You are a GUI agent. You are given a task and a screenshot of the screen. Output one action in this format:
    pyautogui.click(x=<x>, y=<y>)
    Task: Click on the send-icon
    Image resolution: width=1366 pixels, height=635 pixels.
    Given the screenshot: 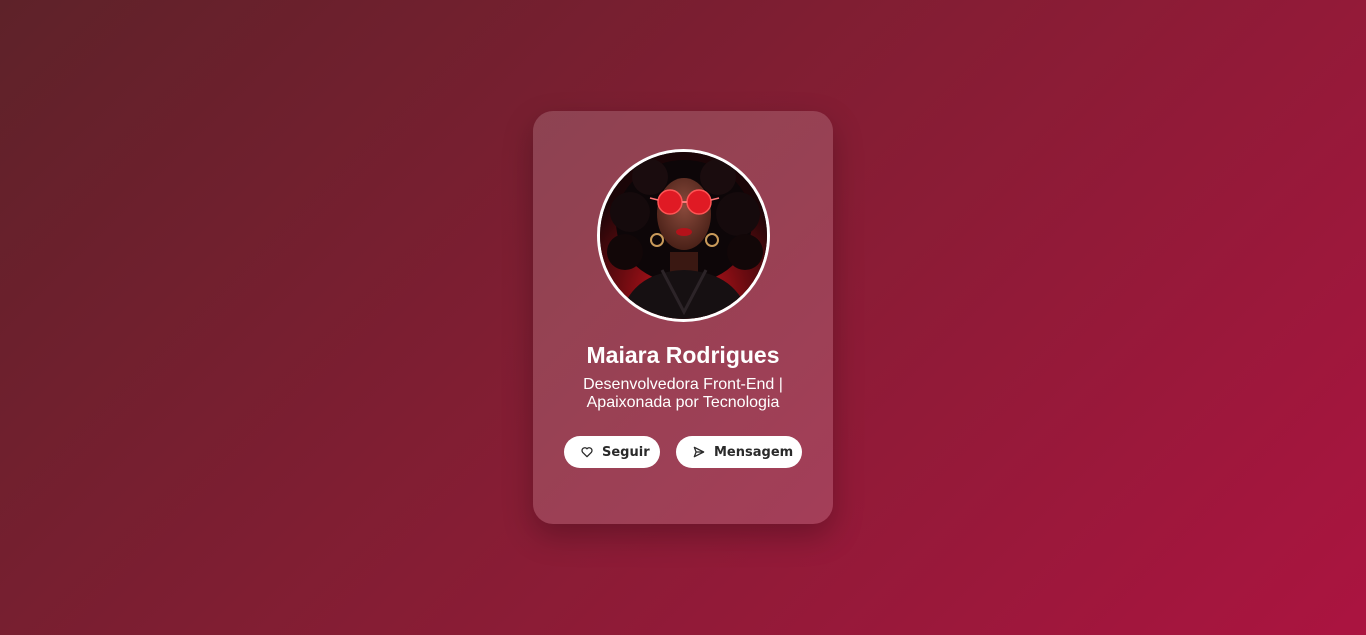 What is the action you would take?
    pyautogui.click(x=699, y=452)
    